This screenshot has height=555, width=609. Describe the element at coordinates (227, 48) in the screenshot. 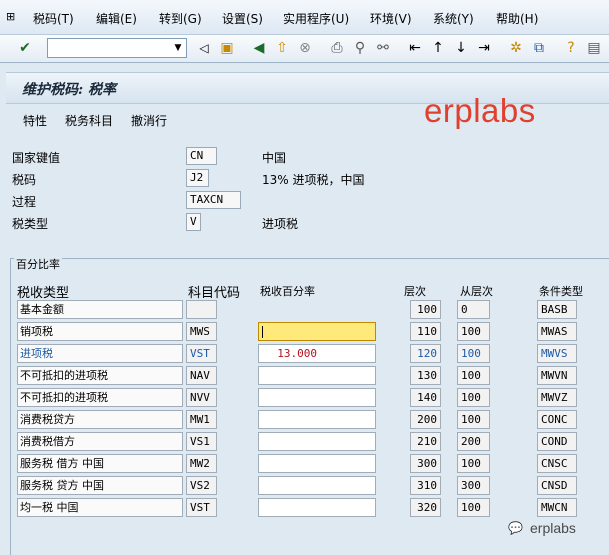

I see `save-icon: ▣` at that location.